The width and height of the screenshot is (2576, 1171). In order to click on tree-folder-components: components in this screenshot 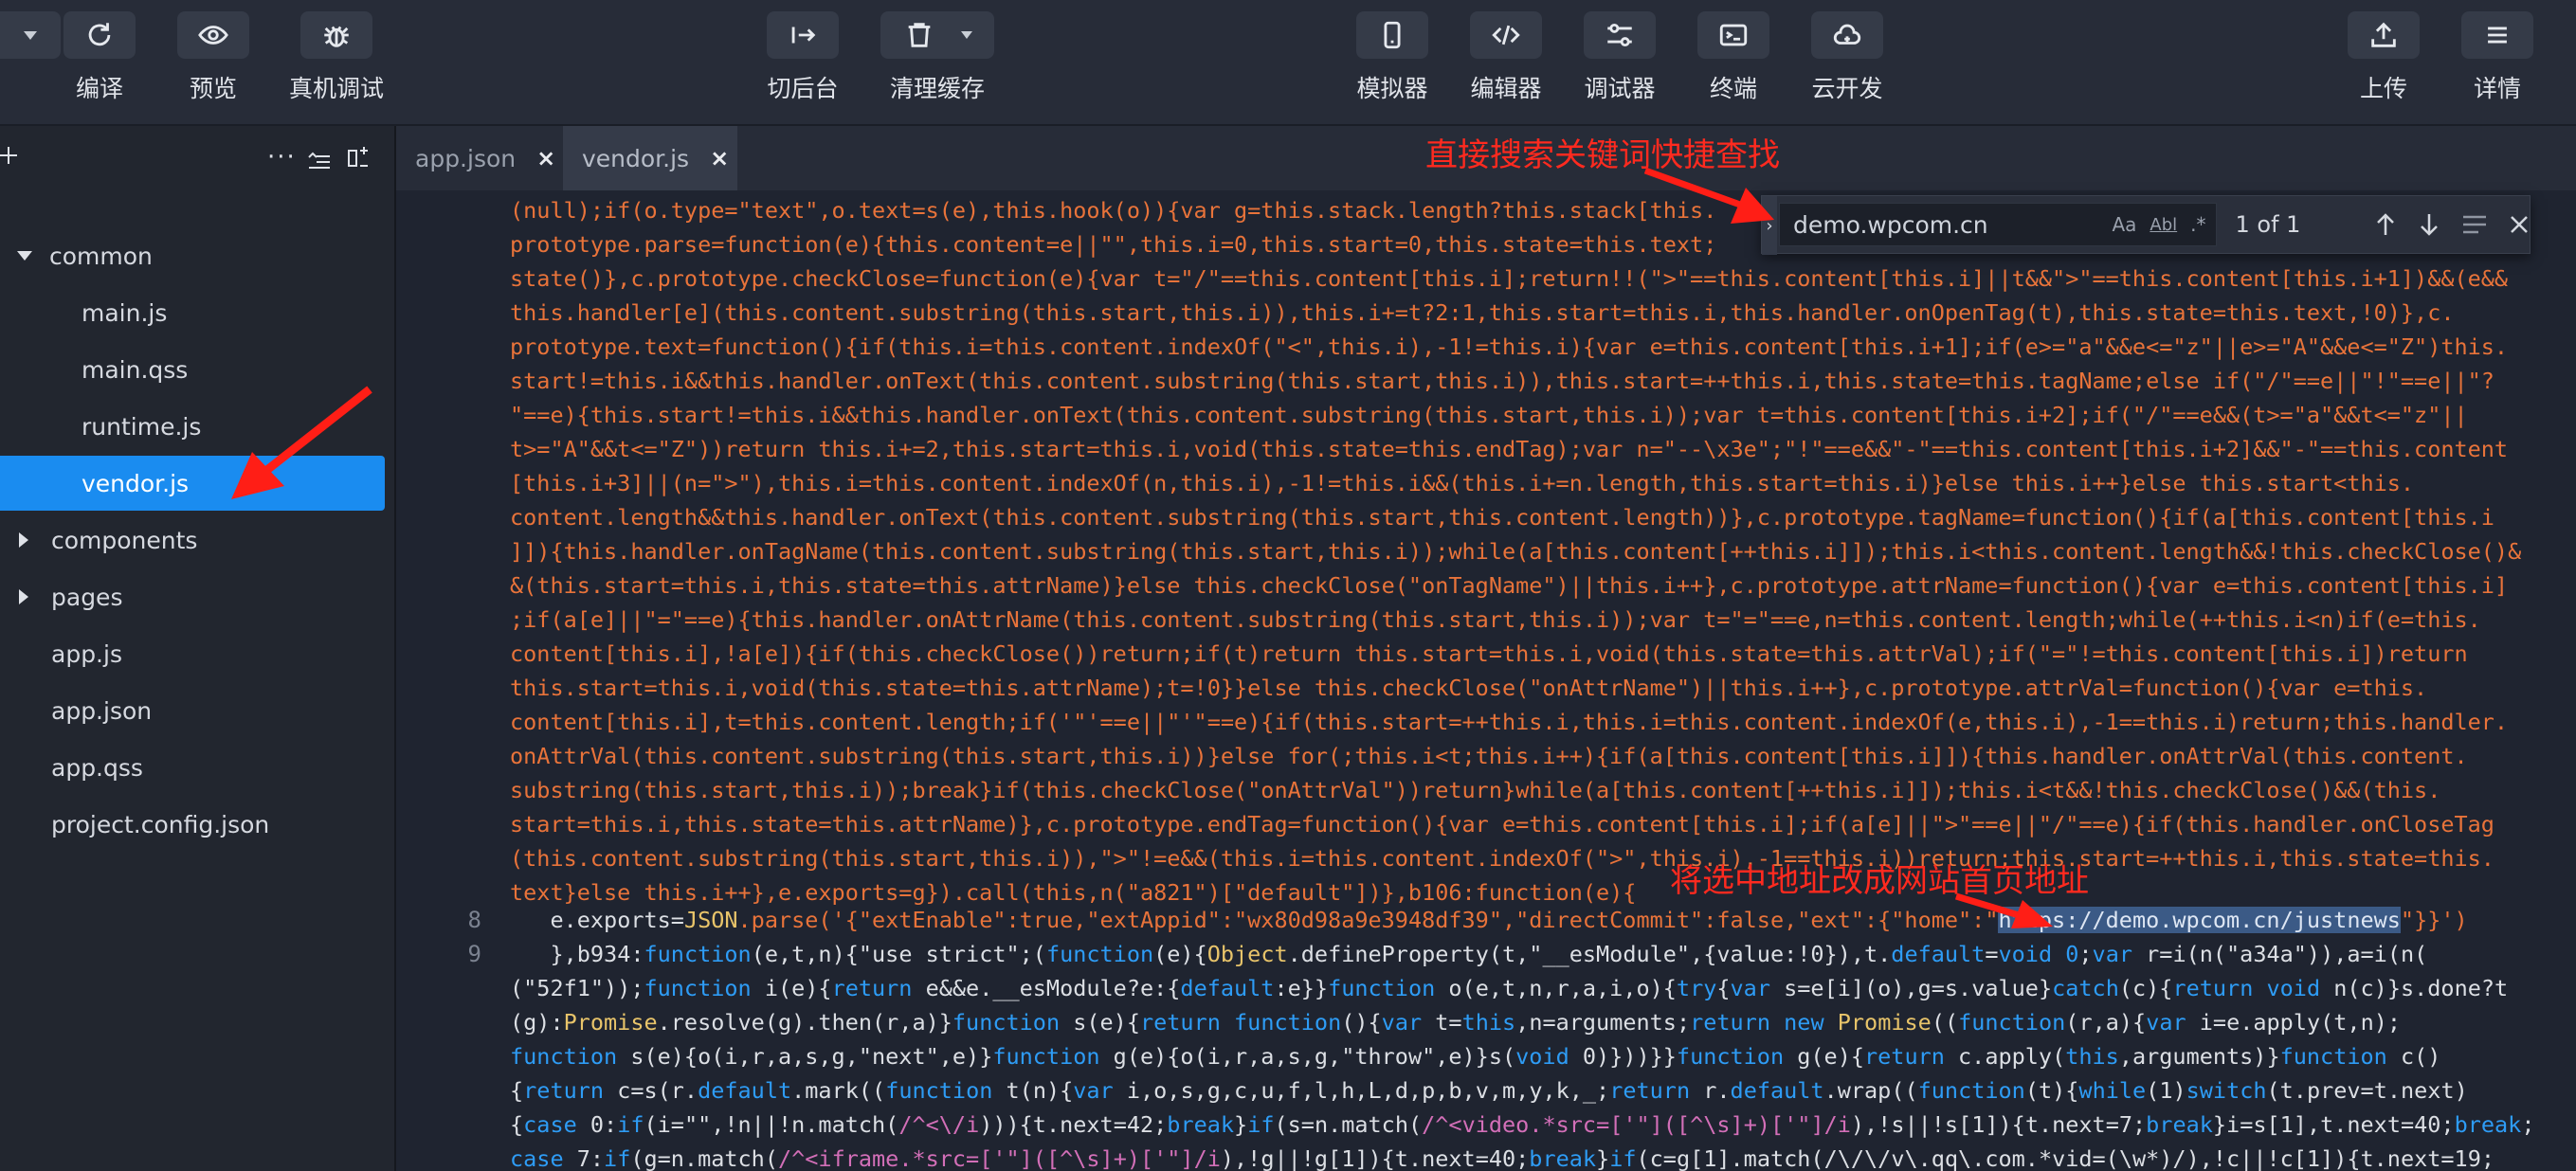, I will do `click(192, 540)`.